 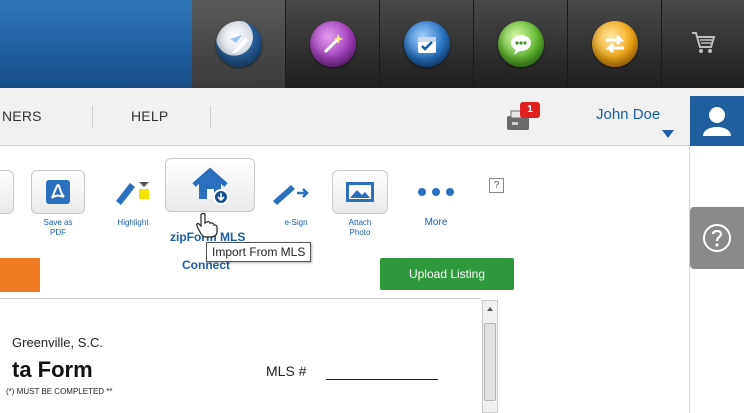 I want to click on user-avatar-icon, so click(x=717, y=121).